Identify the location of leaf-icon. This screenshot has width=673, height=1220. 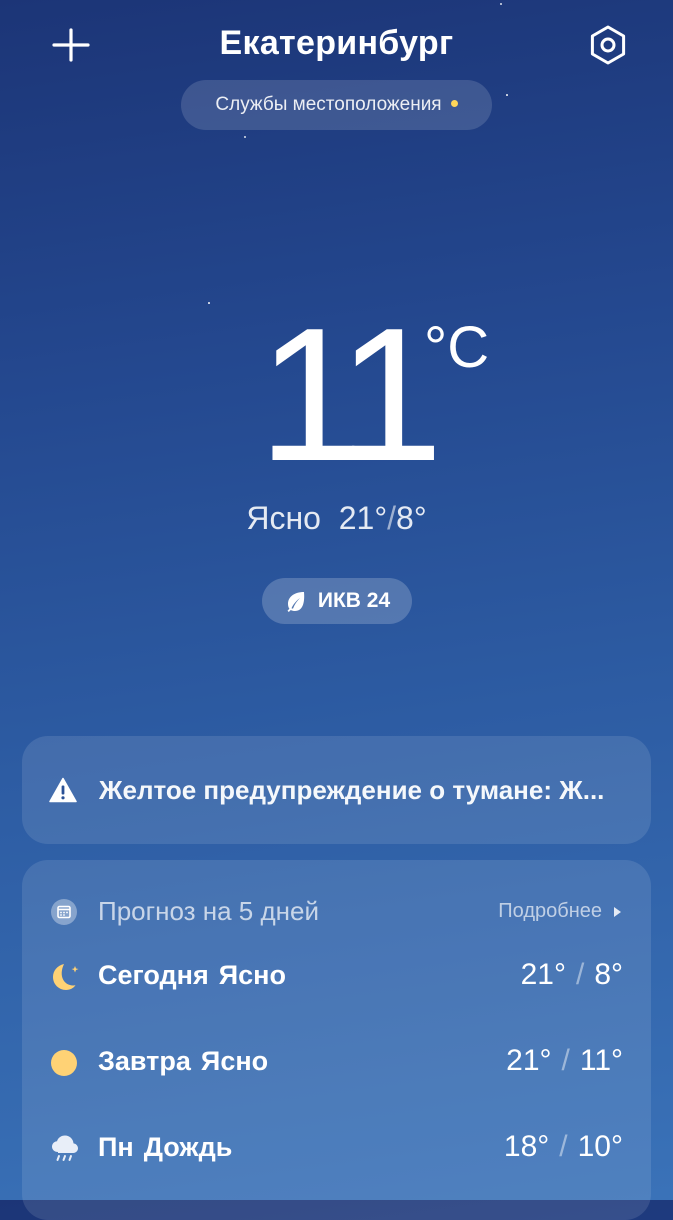
(296, 602).